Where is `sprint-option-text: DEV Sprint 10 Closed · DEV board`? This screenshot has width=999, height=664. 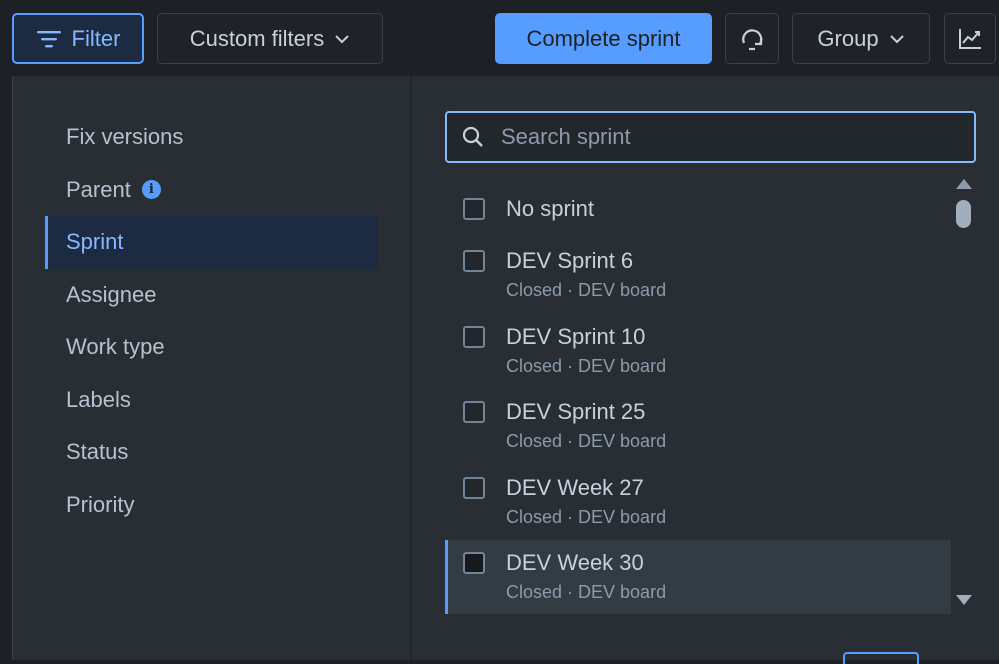 sprint-option-text: DEV Sprint 10 Closed · DEV board is located at coordinates (586, 350).